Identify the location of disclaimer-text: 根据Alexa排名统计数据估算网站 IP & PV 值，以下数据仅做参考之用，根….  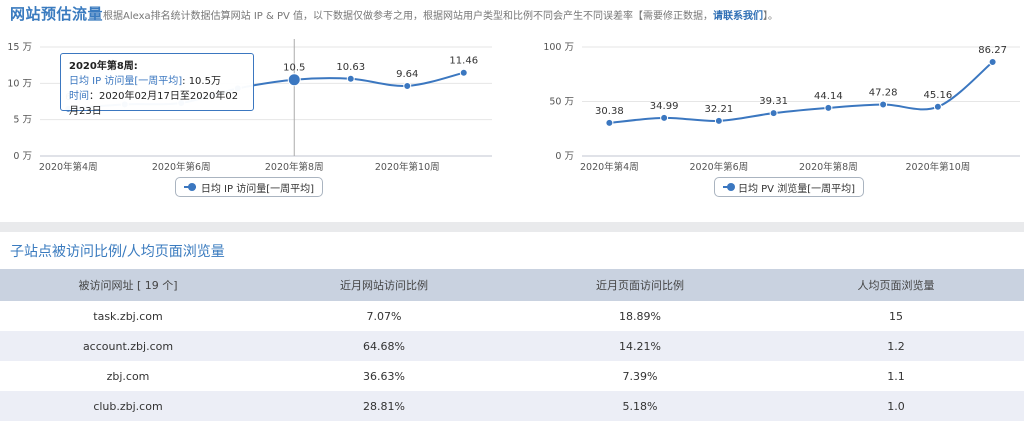
(373, 16).